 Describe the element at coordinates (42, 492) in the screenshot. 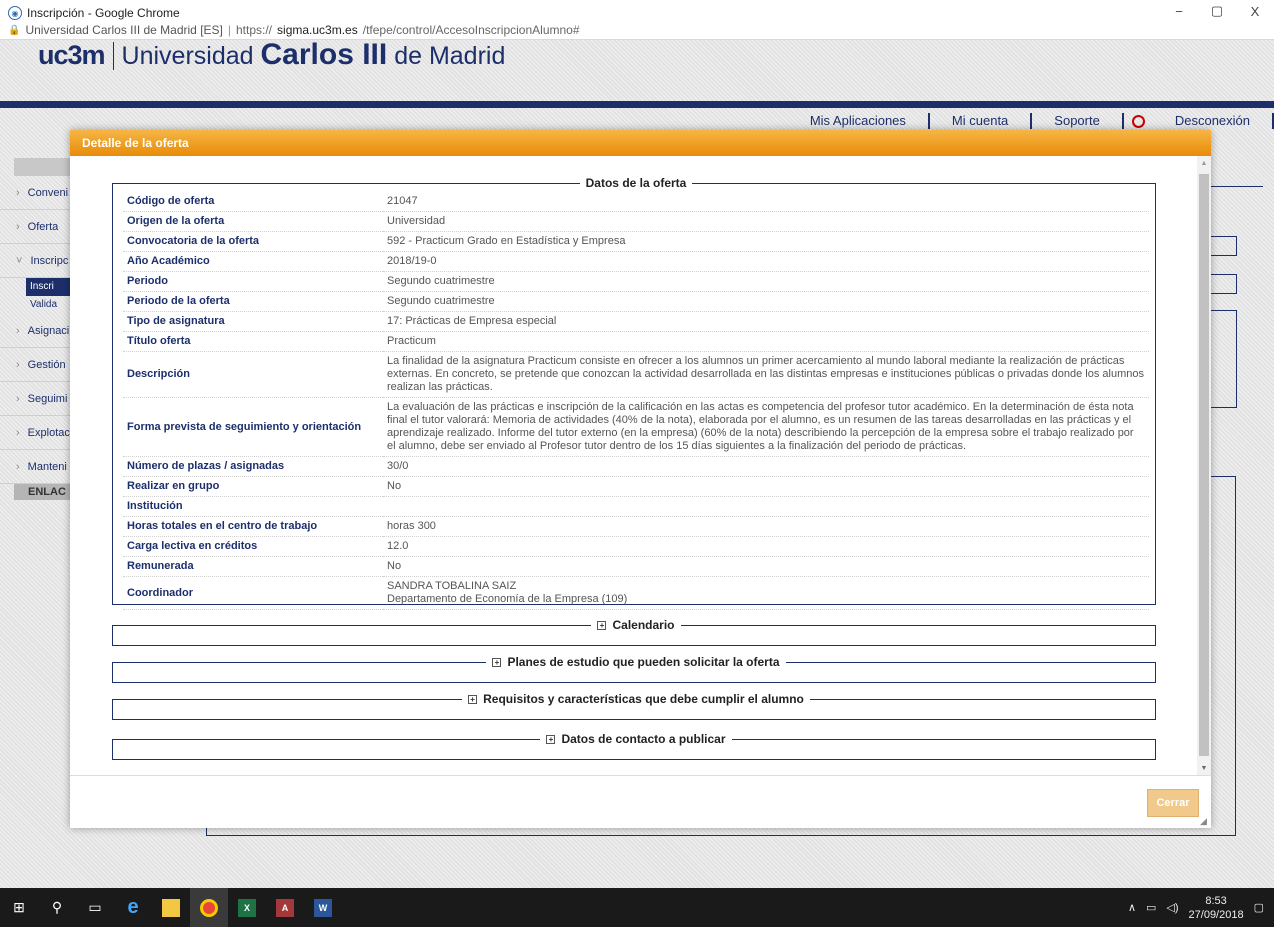

I see `sidebar-enlaces: ENLAC` at that location.